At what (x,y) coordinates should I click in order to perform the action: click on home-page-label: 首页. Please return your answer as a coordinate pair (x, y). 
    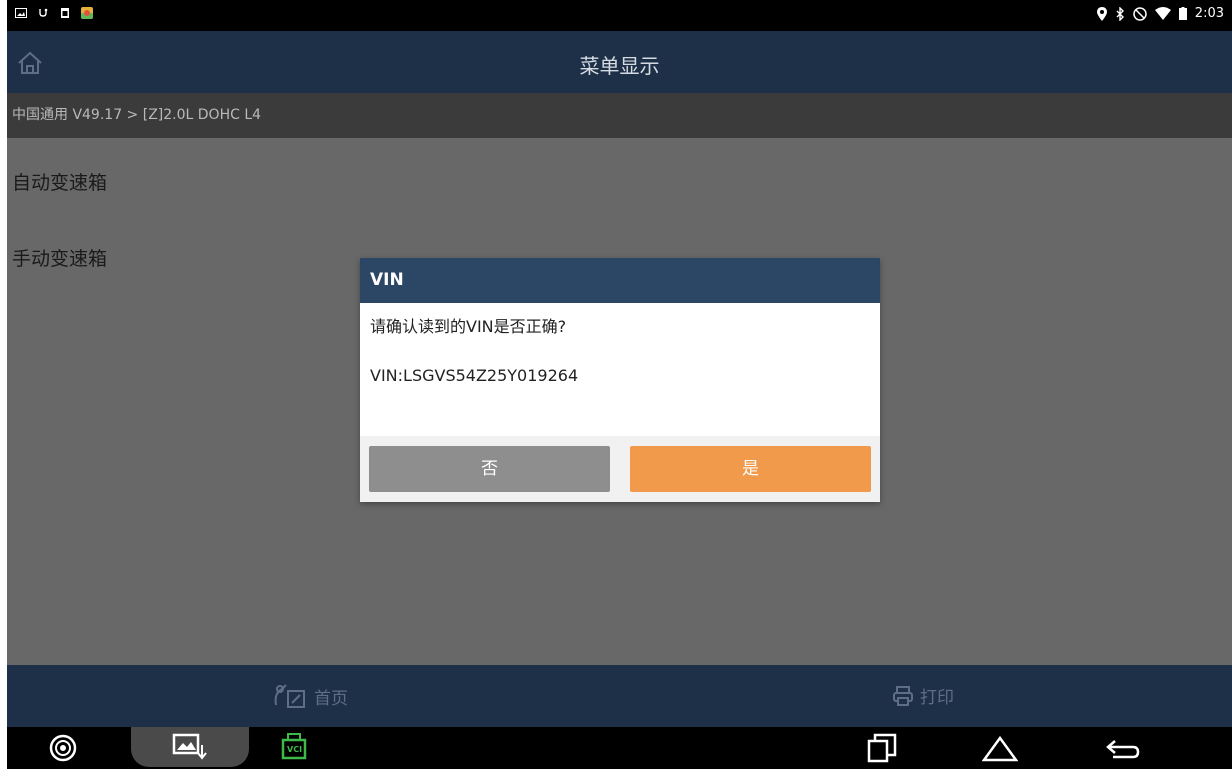
    Looking at the image, I should click on (331, 698).